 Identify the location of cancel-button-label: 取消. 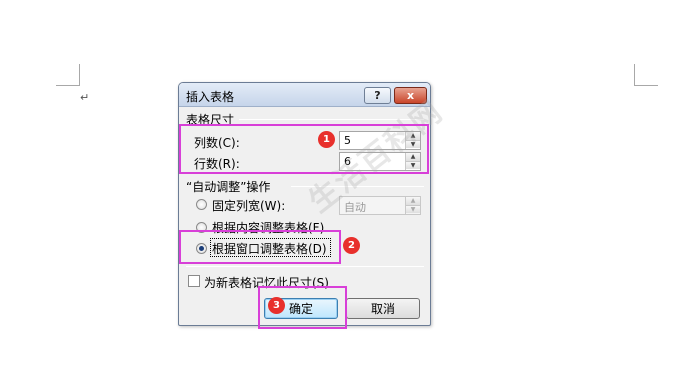
(382, 309).